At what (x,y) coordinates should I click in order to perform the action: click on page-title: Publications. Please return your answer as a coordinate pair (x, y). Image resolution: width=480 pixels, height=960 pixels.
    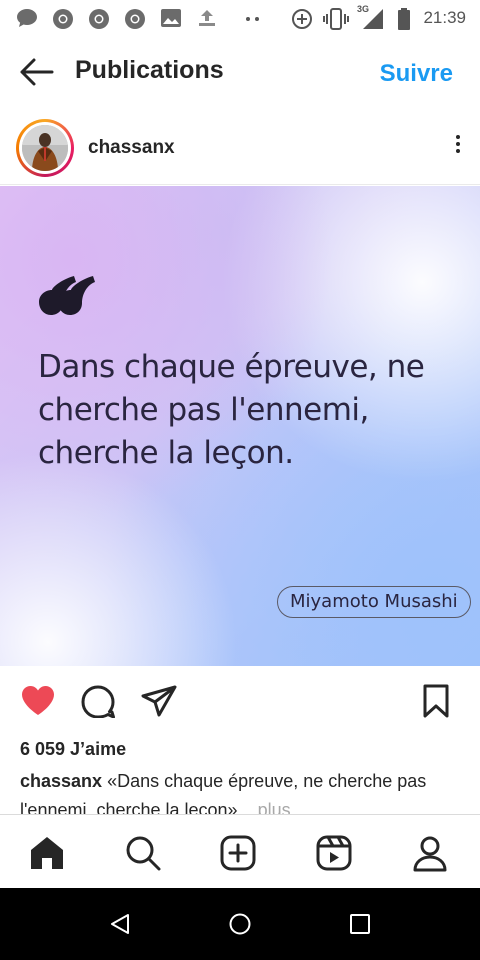
    Looking at the image, I should click on (149, 70).